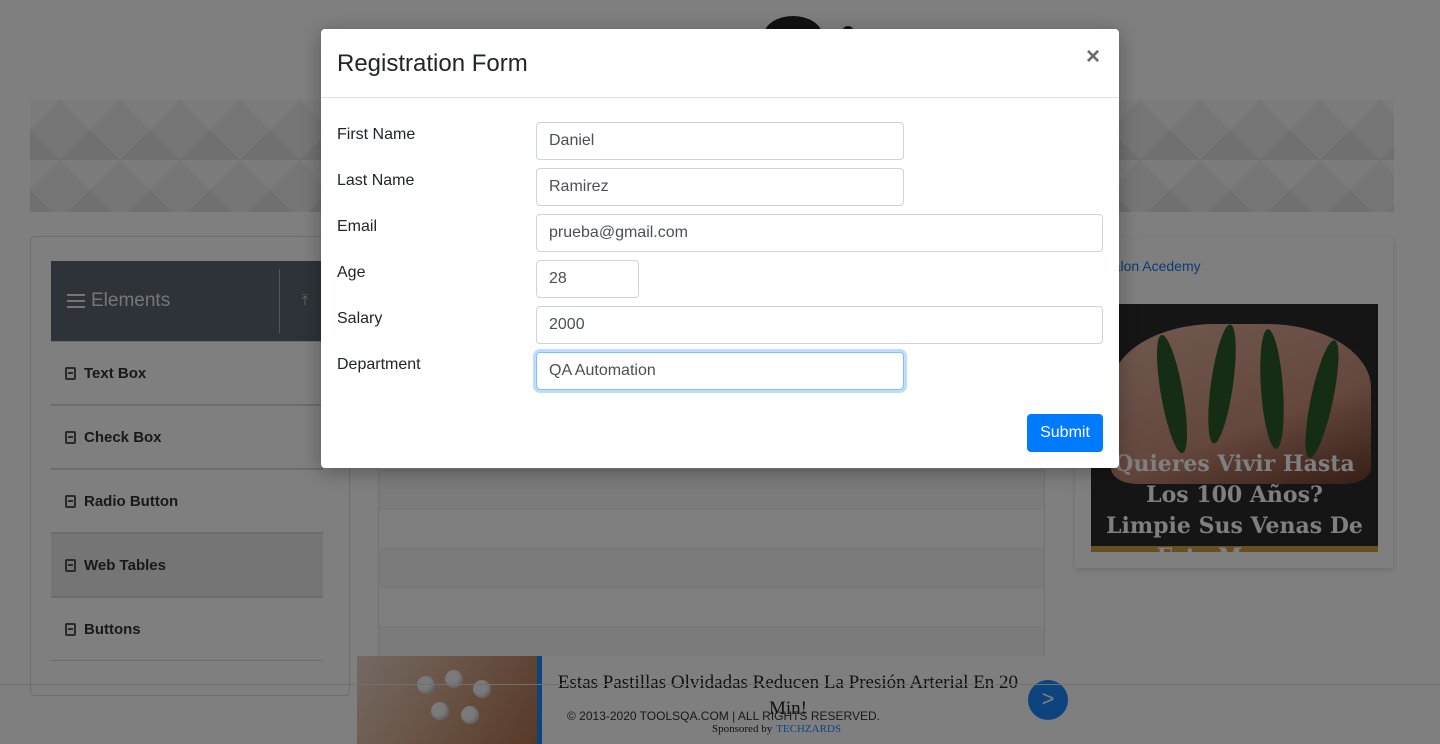 This screenshot has height=744, width=1440. I want to click on modal-title: Registration Form, so click(432, 63).